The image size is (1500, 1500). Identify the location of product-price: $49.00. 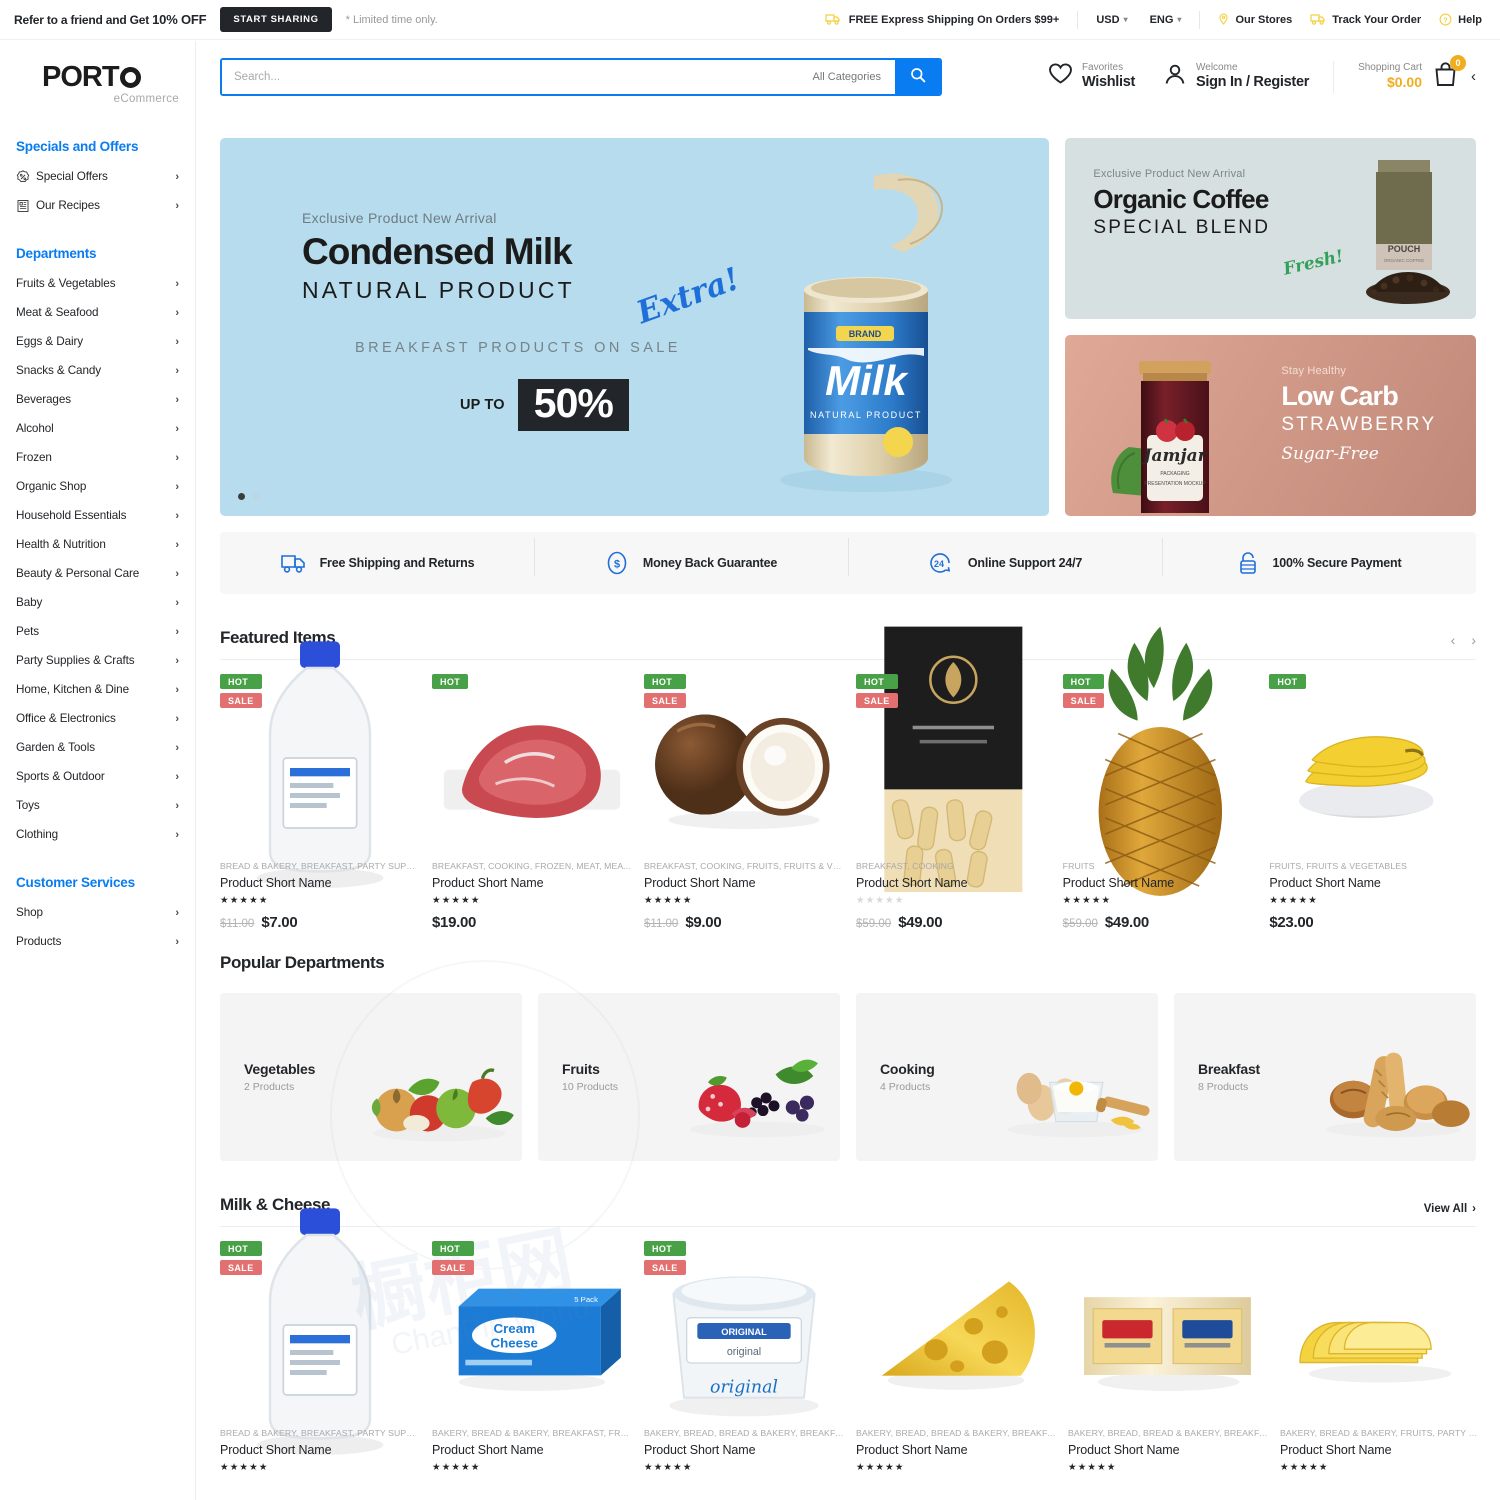
(1126, 922).